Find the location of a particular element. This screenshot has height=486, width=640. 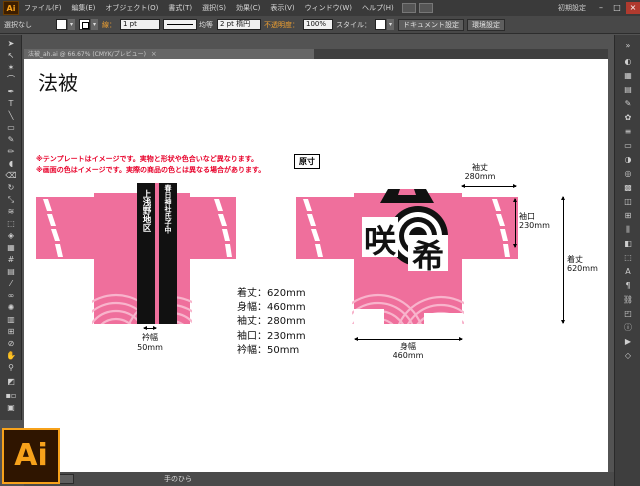

color-note: ※画面の色はイメージです。実際の商品の色とは異なる場合があります。 is located at coordinates (150, 170).